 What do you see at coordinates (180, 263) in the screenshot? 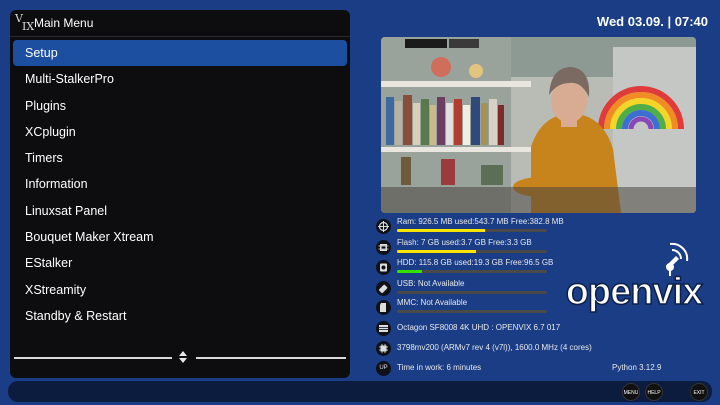
I see `menu-item-estalker: EStalker` at bounding box center [180, 263].